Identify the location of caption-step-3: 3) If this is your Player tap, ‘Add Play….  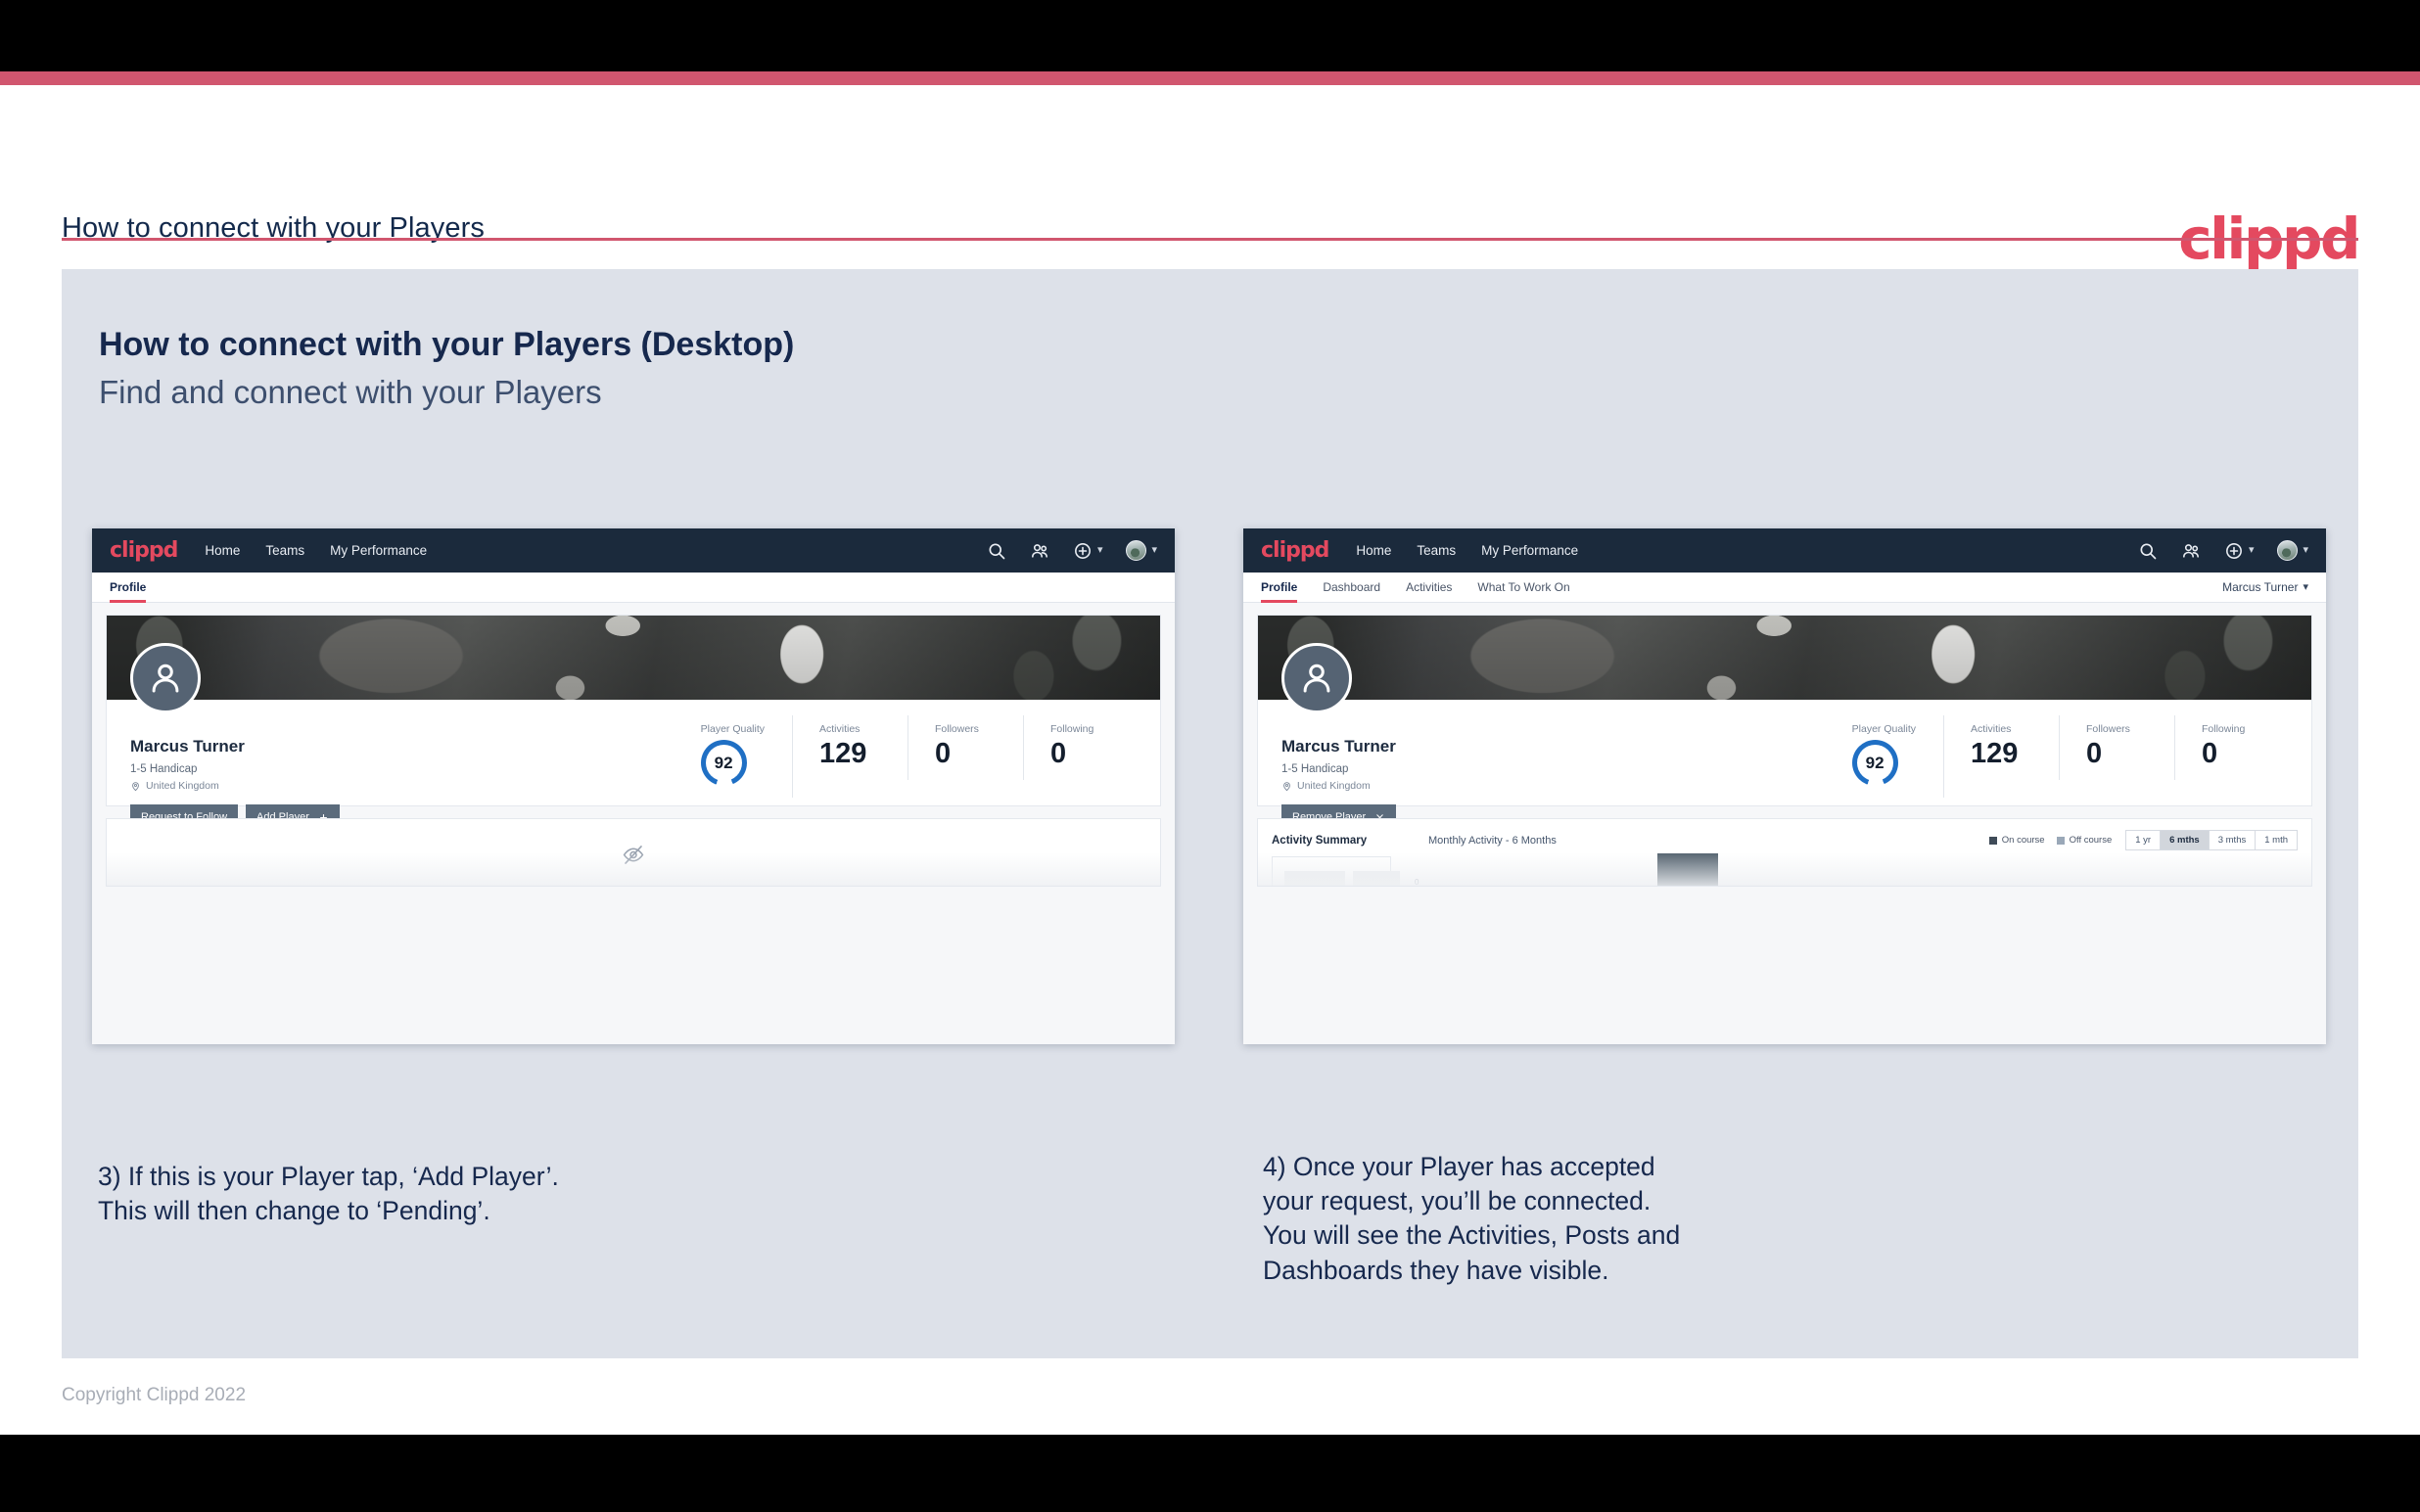
(328, 1194).